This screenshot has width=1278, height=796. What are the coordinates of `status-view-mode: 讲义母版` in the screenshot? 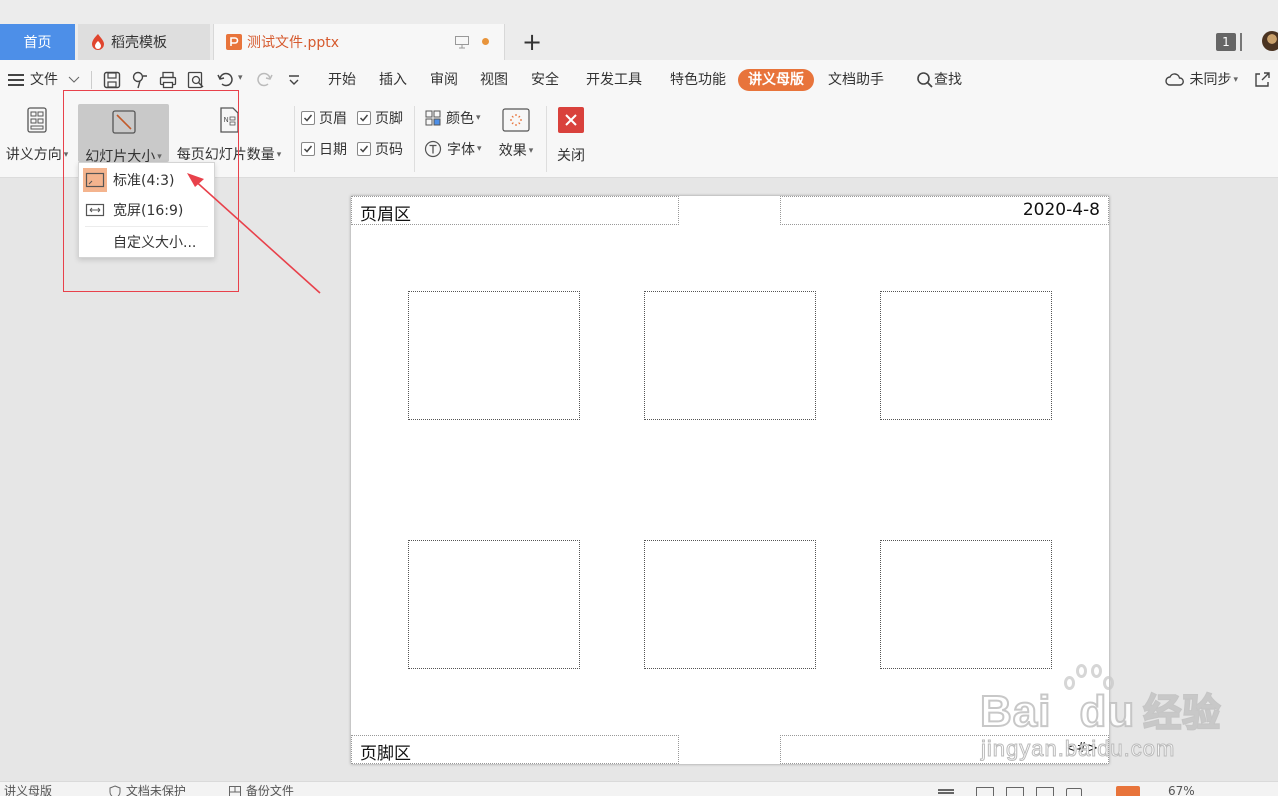 It's located at (28, 790).